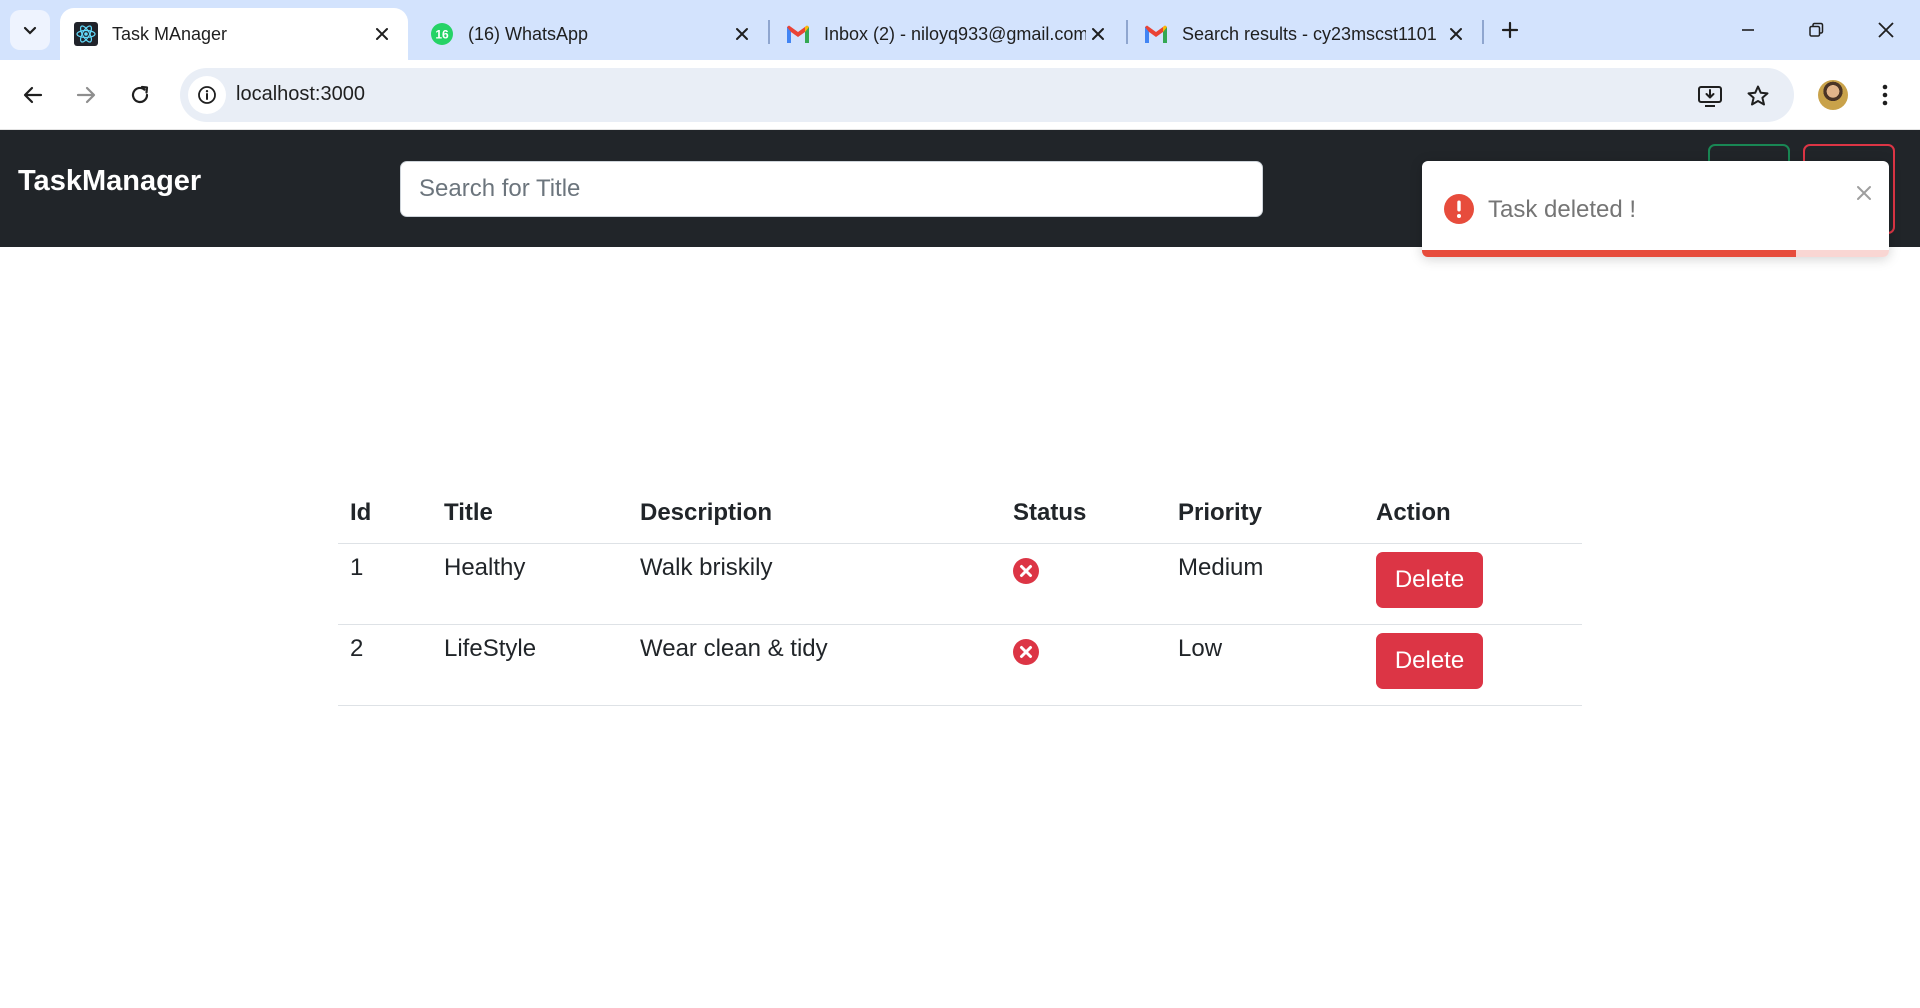 The width and height of the screenshot is (1920, 1008). What do you see at coordinates (1473, 513) in the screenshot?
I see `column-header-action: Action` at bounding box center [1473, 513].